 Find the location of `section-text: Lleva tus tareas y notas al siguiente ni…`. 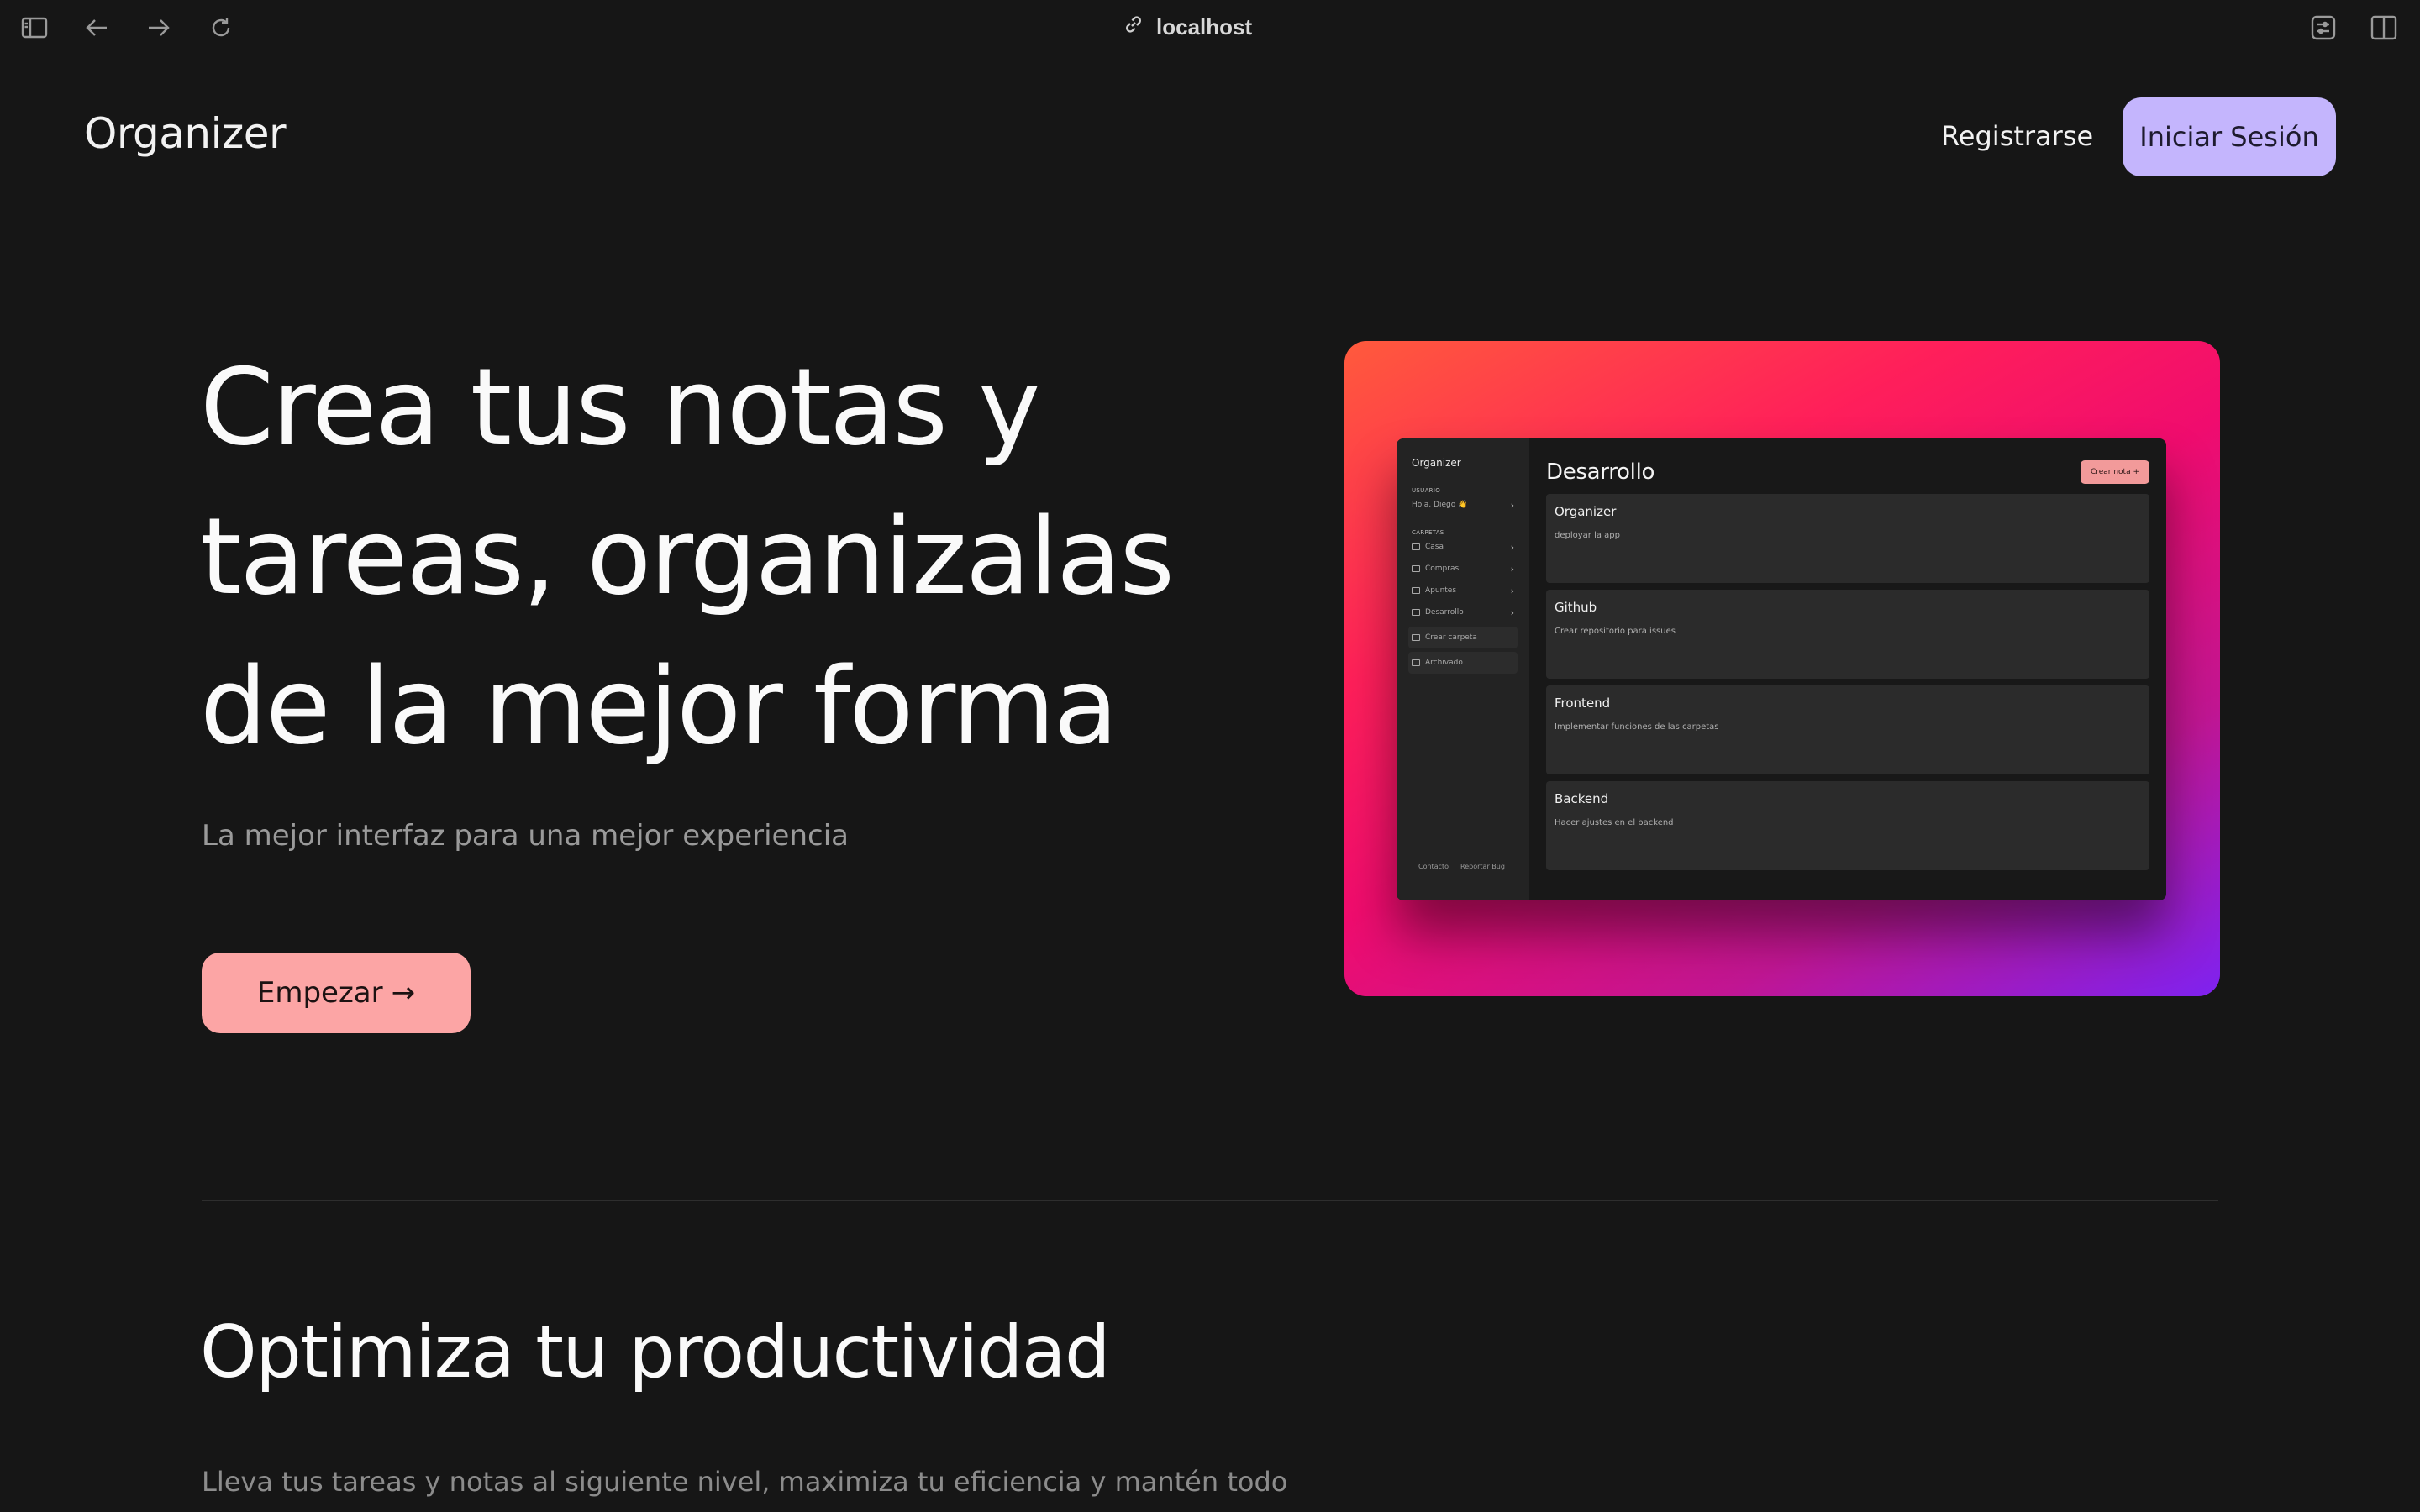

section-text: Lleva tus tareas y notas al siguiente ni… is located at coordinates (745, 1482).